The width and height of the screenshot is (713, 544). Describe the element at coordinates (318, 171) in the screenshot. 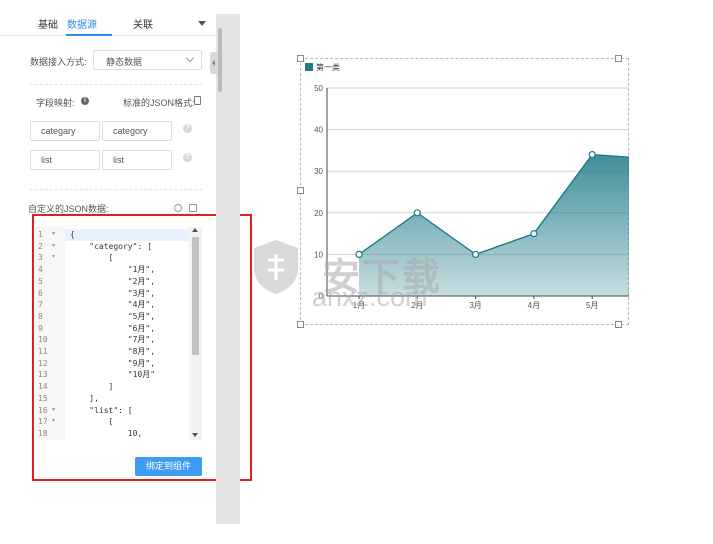

I see `y-tick-label: 30` at that location.